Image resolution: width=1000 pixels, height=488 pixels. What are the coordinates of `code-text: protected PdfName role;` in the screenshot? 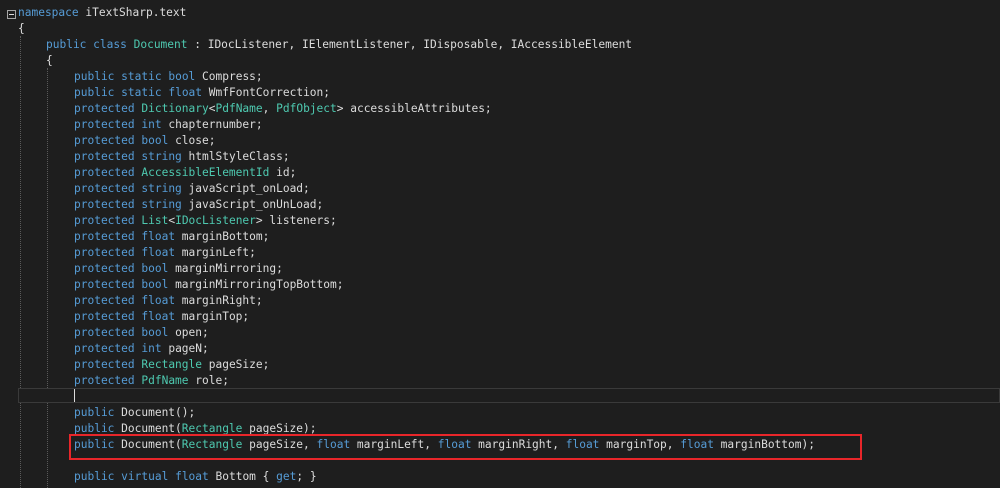 It's located at (151, 381).